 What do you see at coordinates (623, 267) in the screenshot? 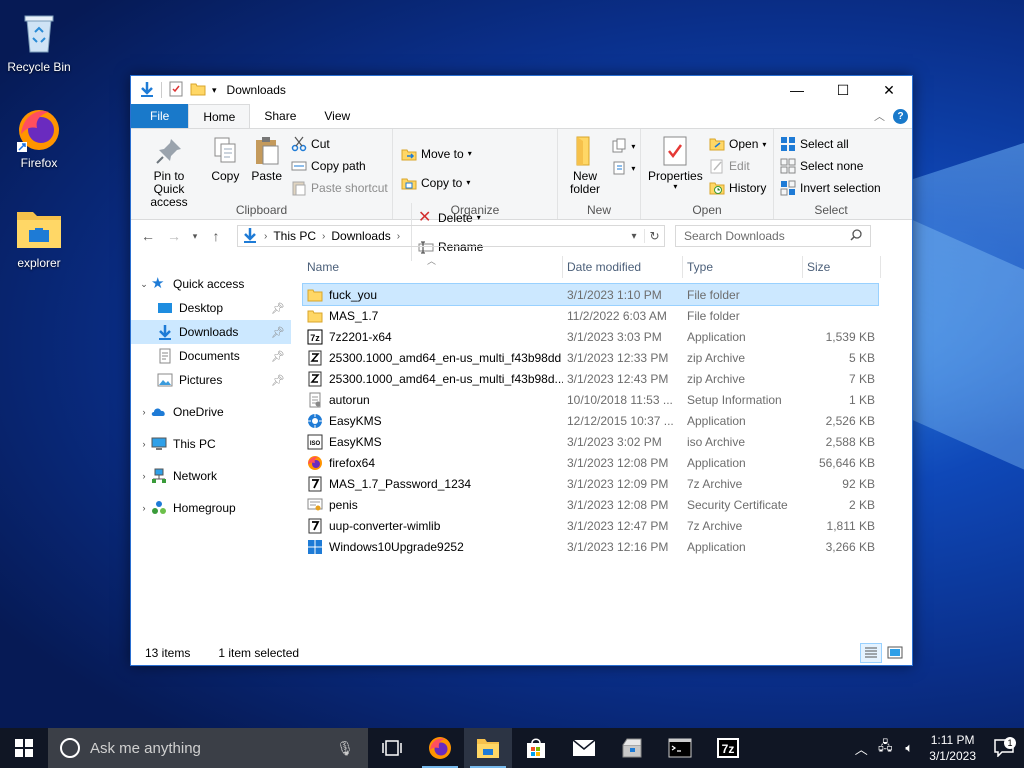
I see `column-date-modified: Date modified` at bounding box center [623, 267].